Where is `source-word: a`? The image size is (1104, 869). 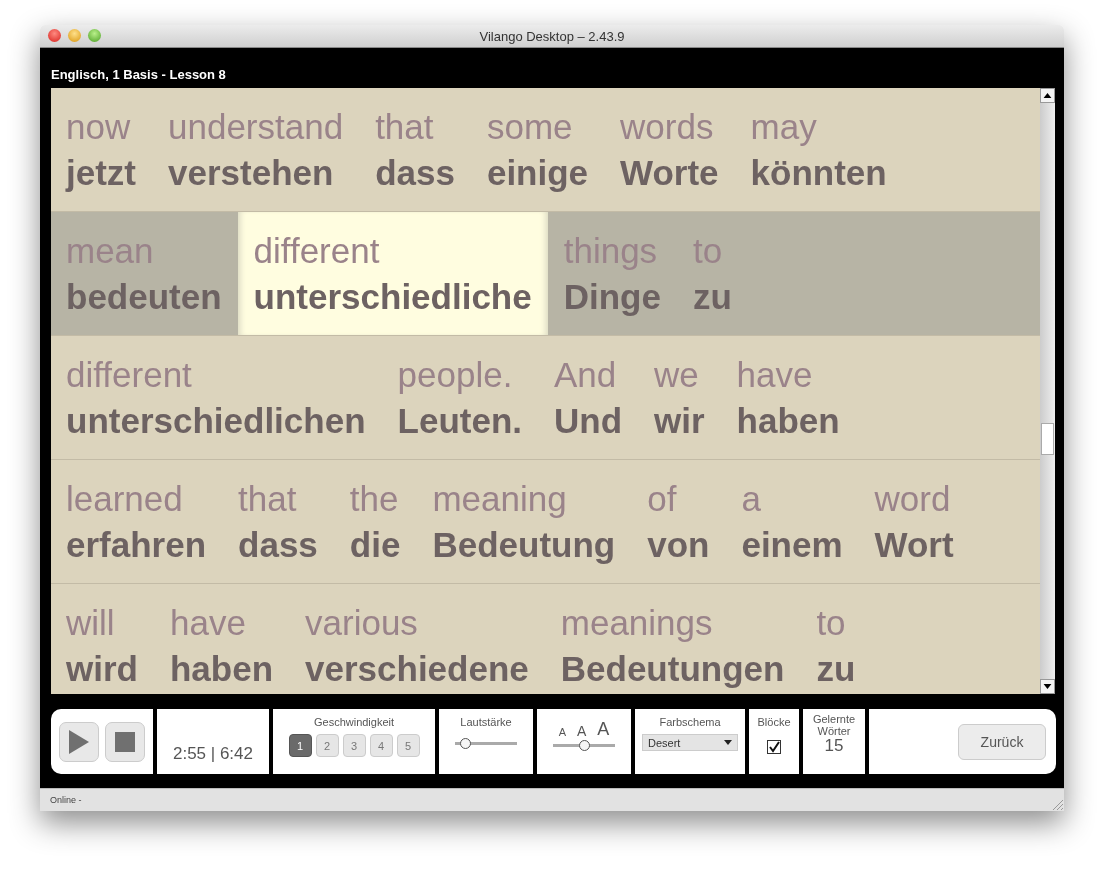 source-word: a is located at coordinates (751, 498).